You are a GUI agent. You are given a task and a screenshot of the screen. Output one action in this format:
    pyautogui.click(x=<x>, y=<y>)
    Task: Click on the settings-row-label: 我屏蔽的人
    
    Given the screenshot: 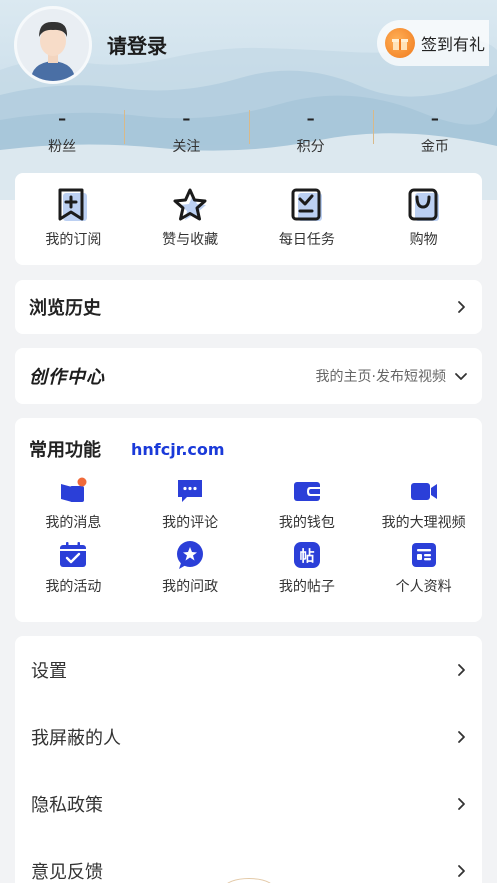 What is the action you would take?
    pyautogui.click(x=76, y=738)
    